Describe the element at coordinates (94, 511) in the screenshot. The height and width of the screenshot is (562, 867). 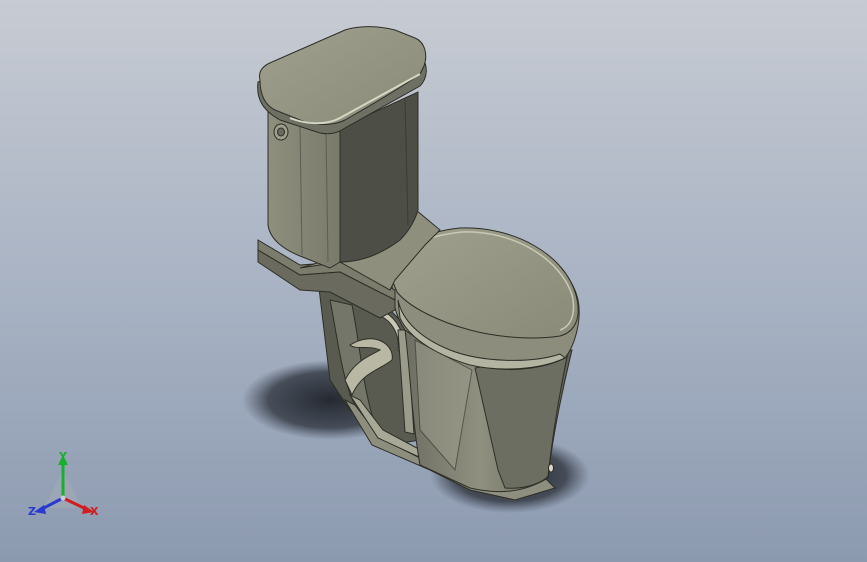
I see `x-axis-label: X` at that location.